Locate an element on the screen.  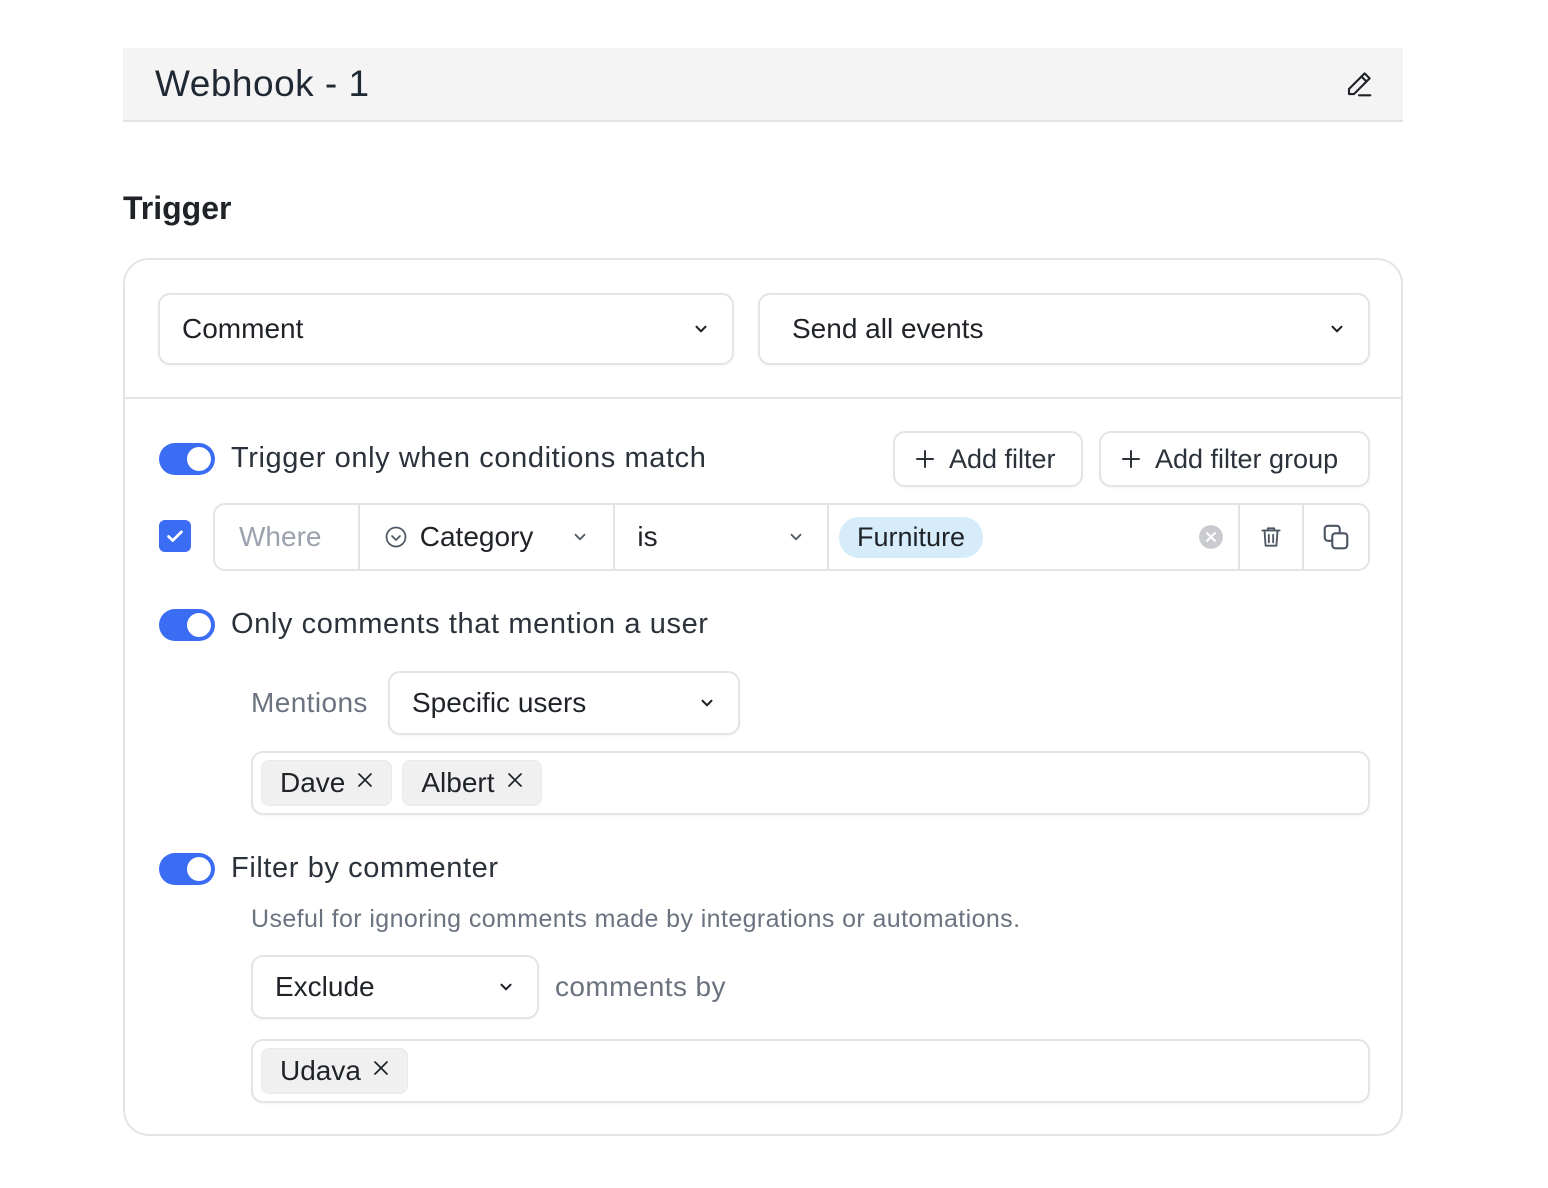
copy-icon is located at coordinates (1336, 537).